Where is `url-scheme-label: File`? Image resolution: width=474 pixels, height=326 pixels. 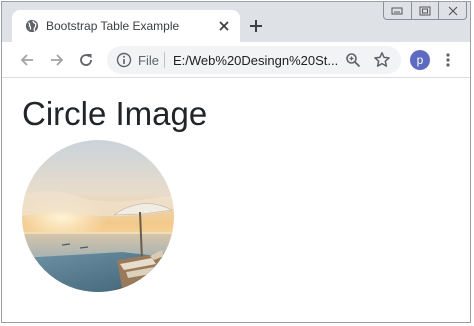 url-scheme-label: File is located at coordinates (148, 60).